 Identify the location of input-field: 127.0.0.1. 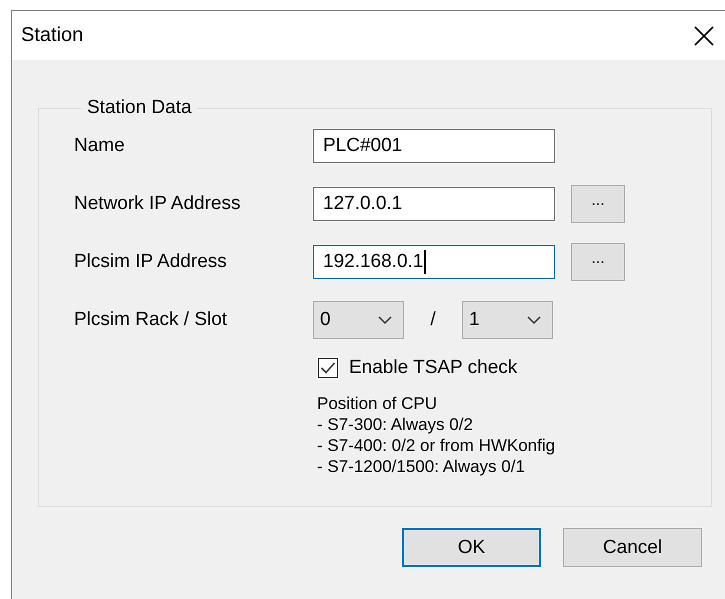
(434, 204).